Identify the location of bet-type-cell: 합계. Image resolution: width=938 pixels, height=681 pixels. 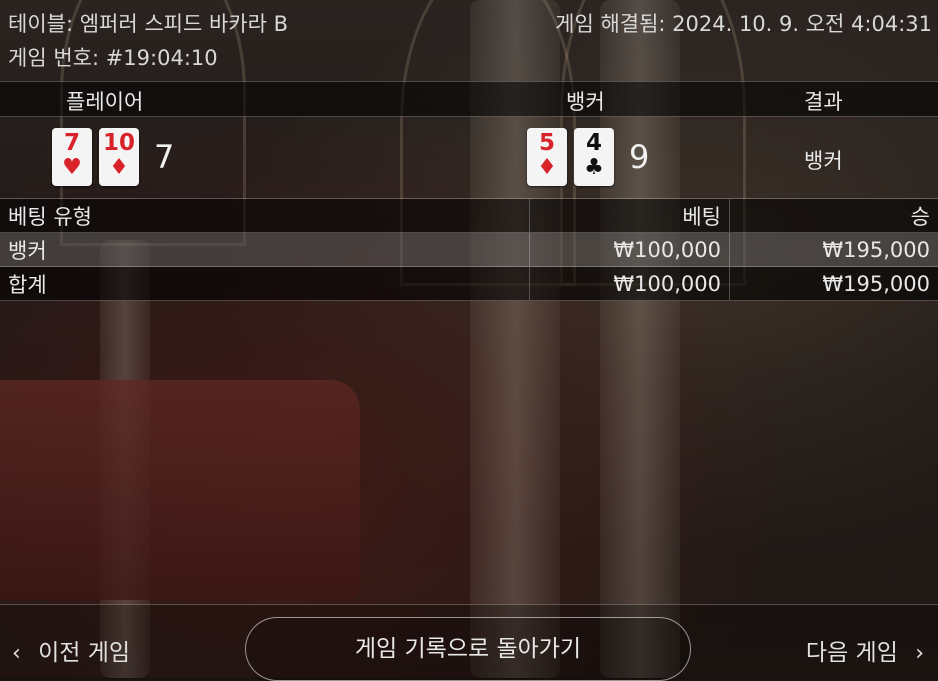
(265, 284).